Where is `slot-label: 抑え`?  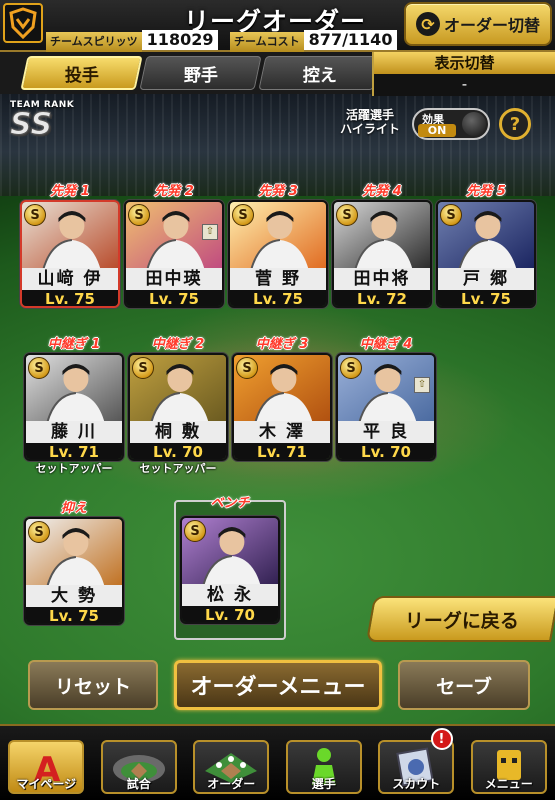 slot-label: 抑え is located at coordinates (73, 508).